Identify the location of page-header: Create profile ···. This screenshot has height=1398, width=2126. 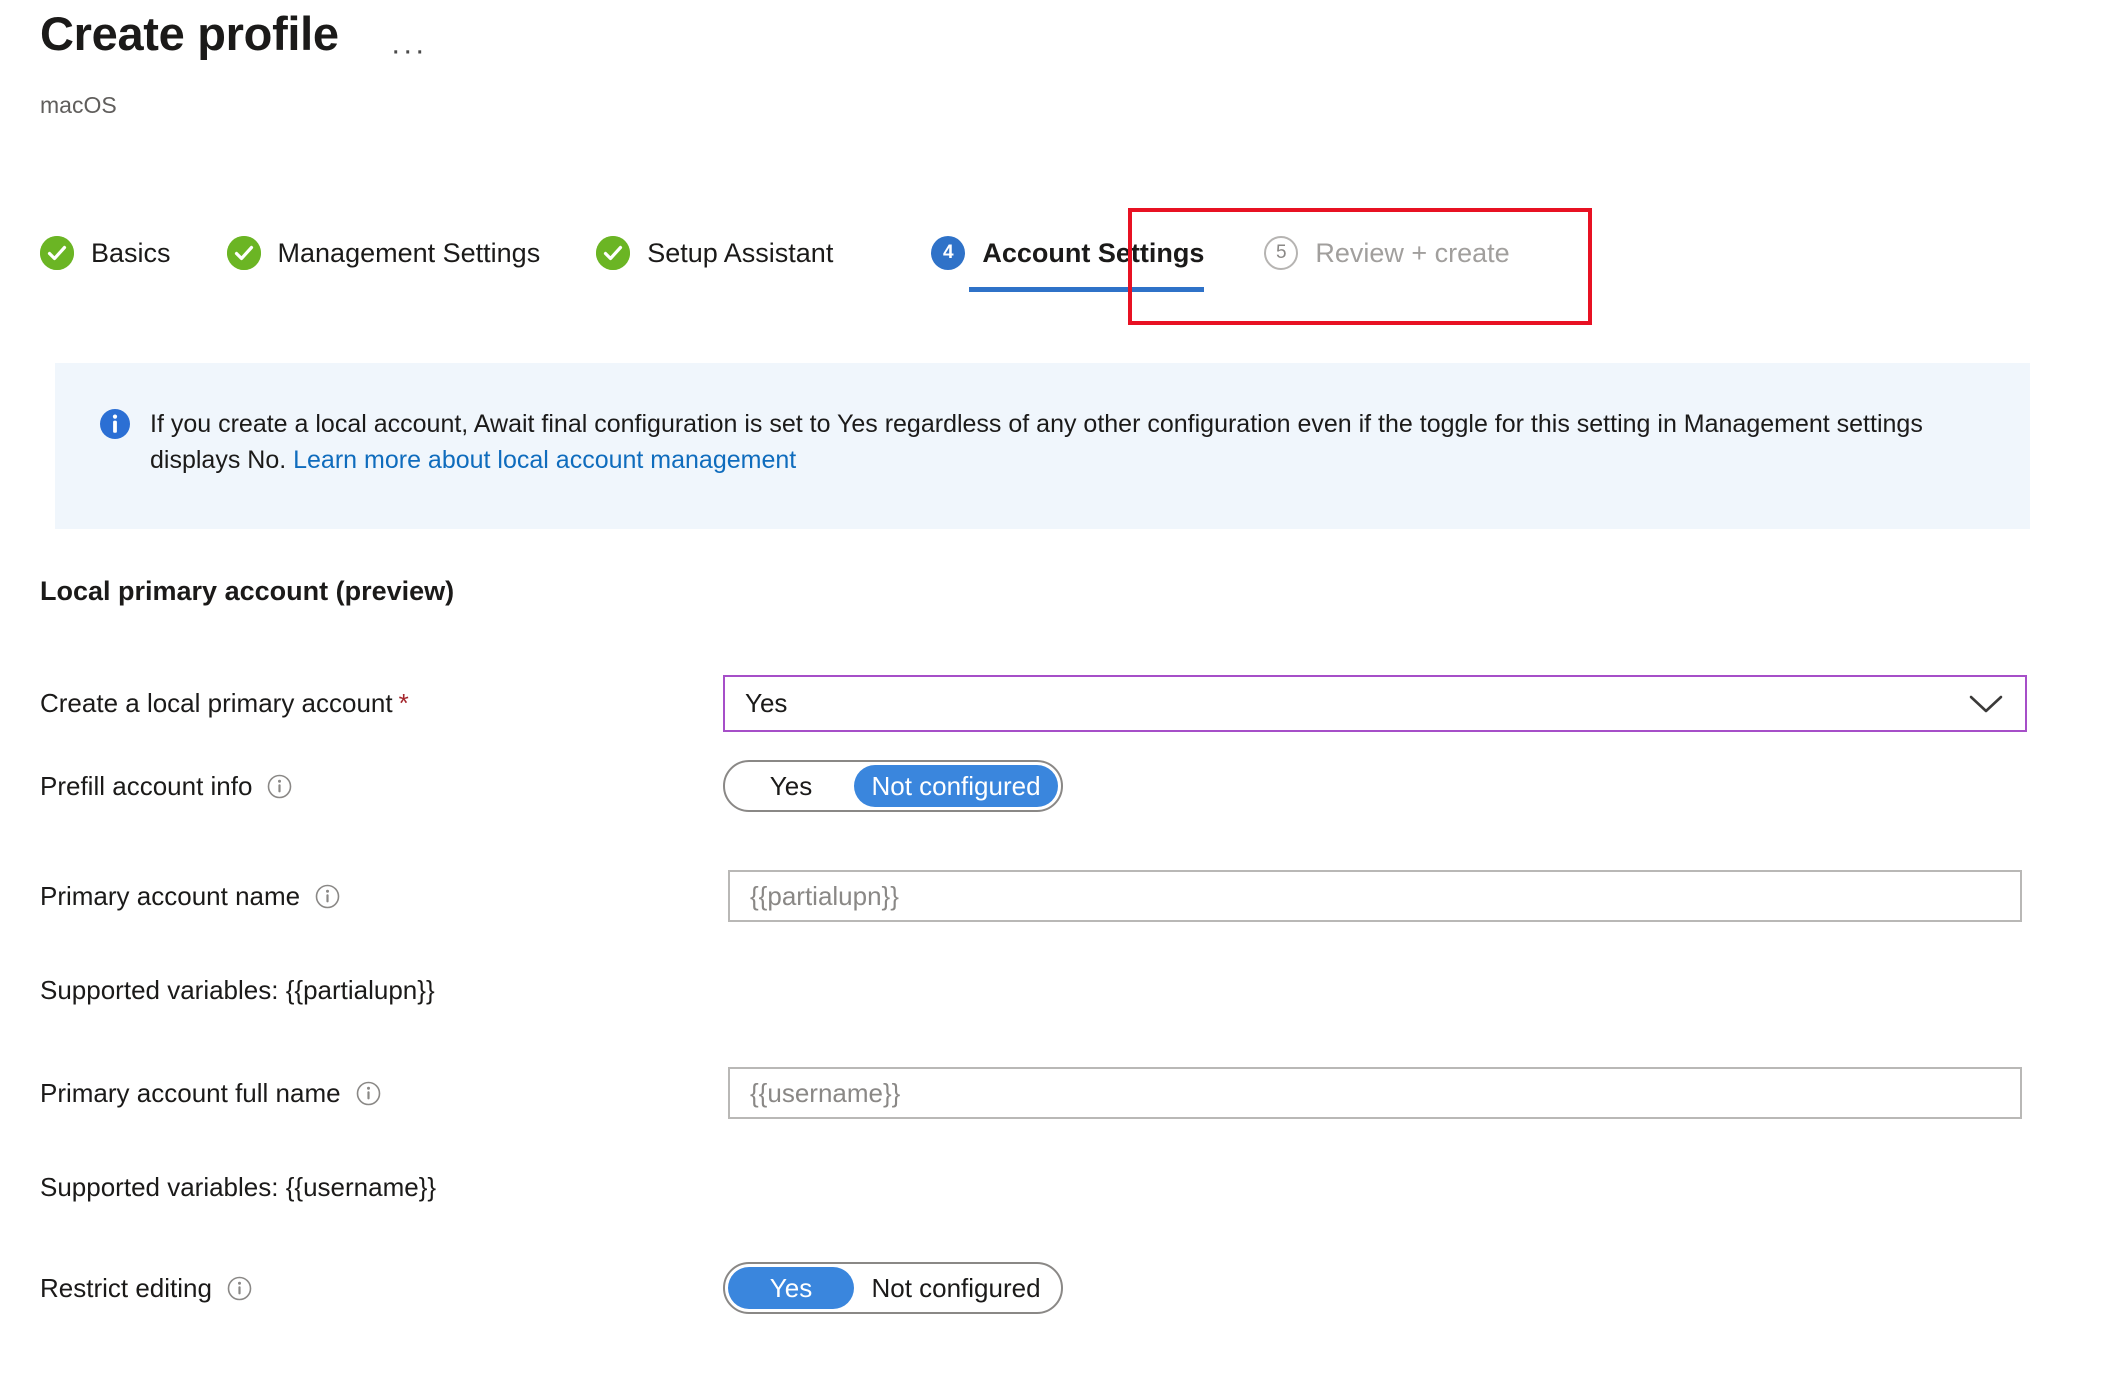
(233, 36).